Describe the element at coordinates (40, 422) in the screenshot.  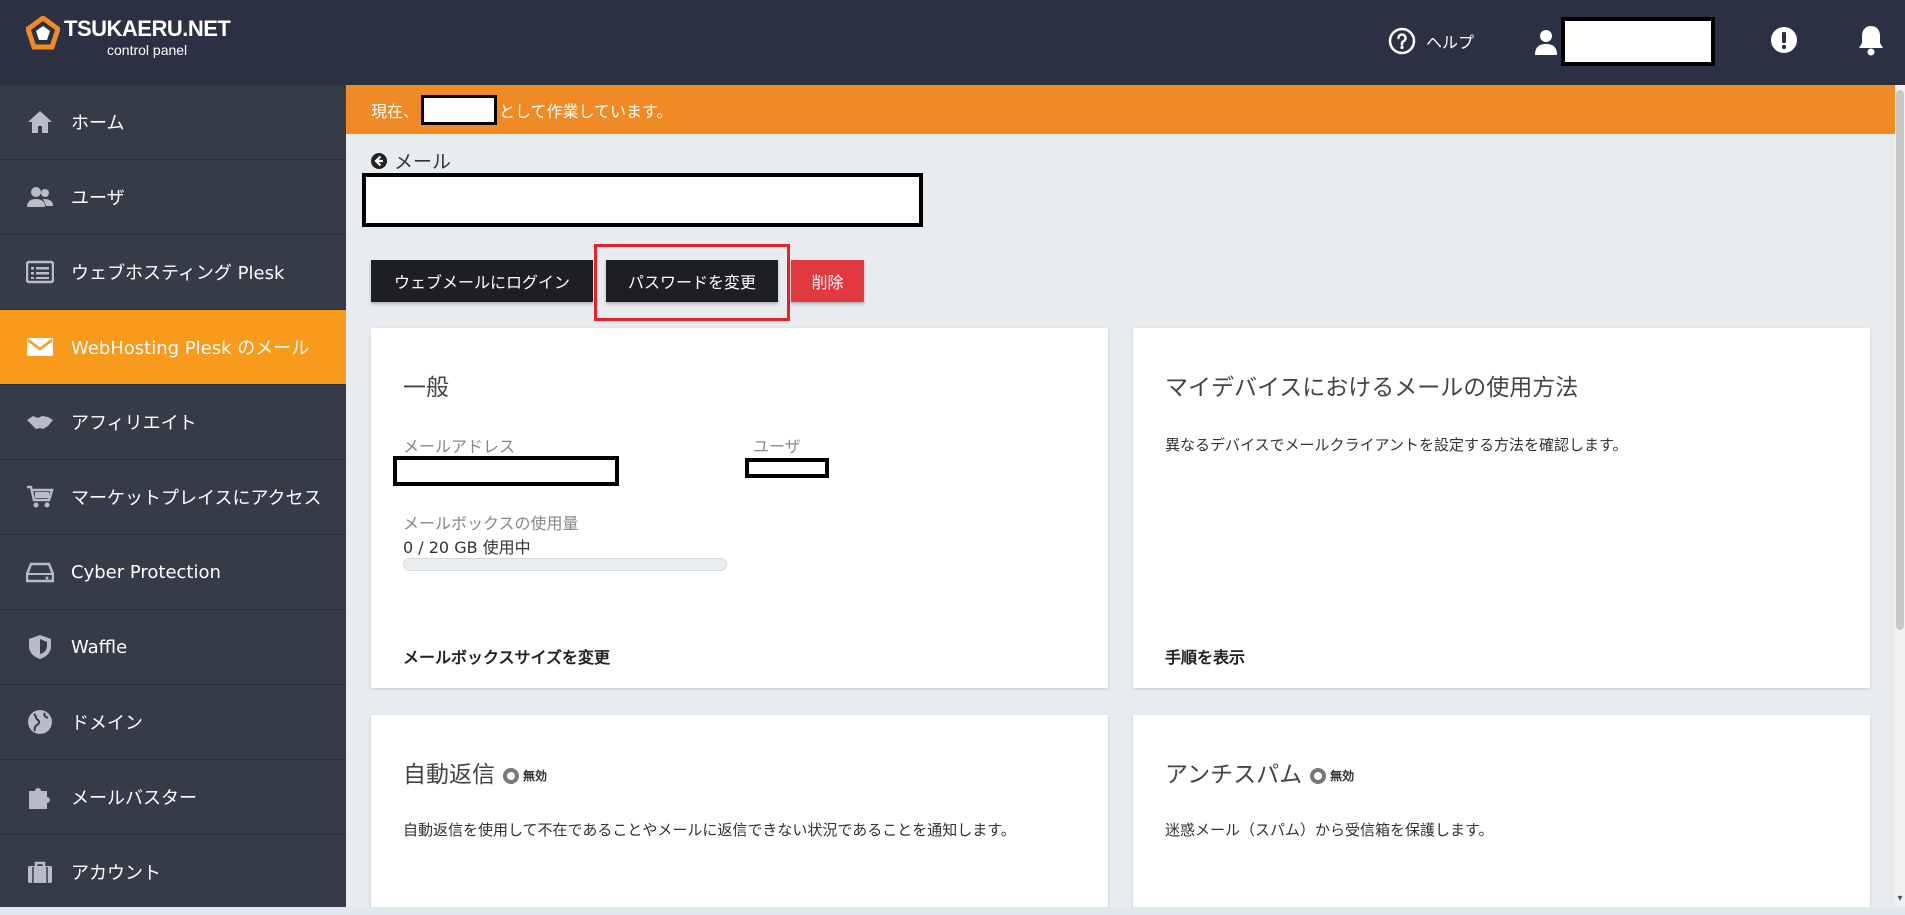
I see `handshake-icon` at that location.